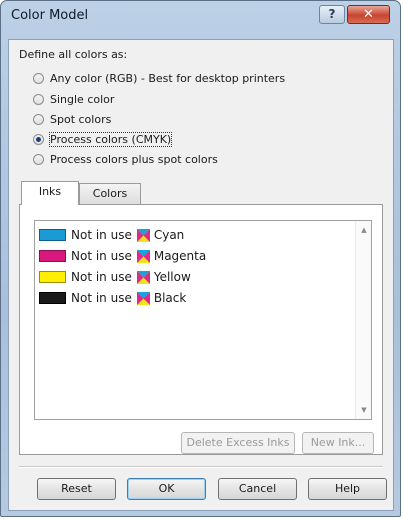  I want to click on option-label: Process colors (CMYK), so click(110, 139).